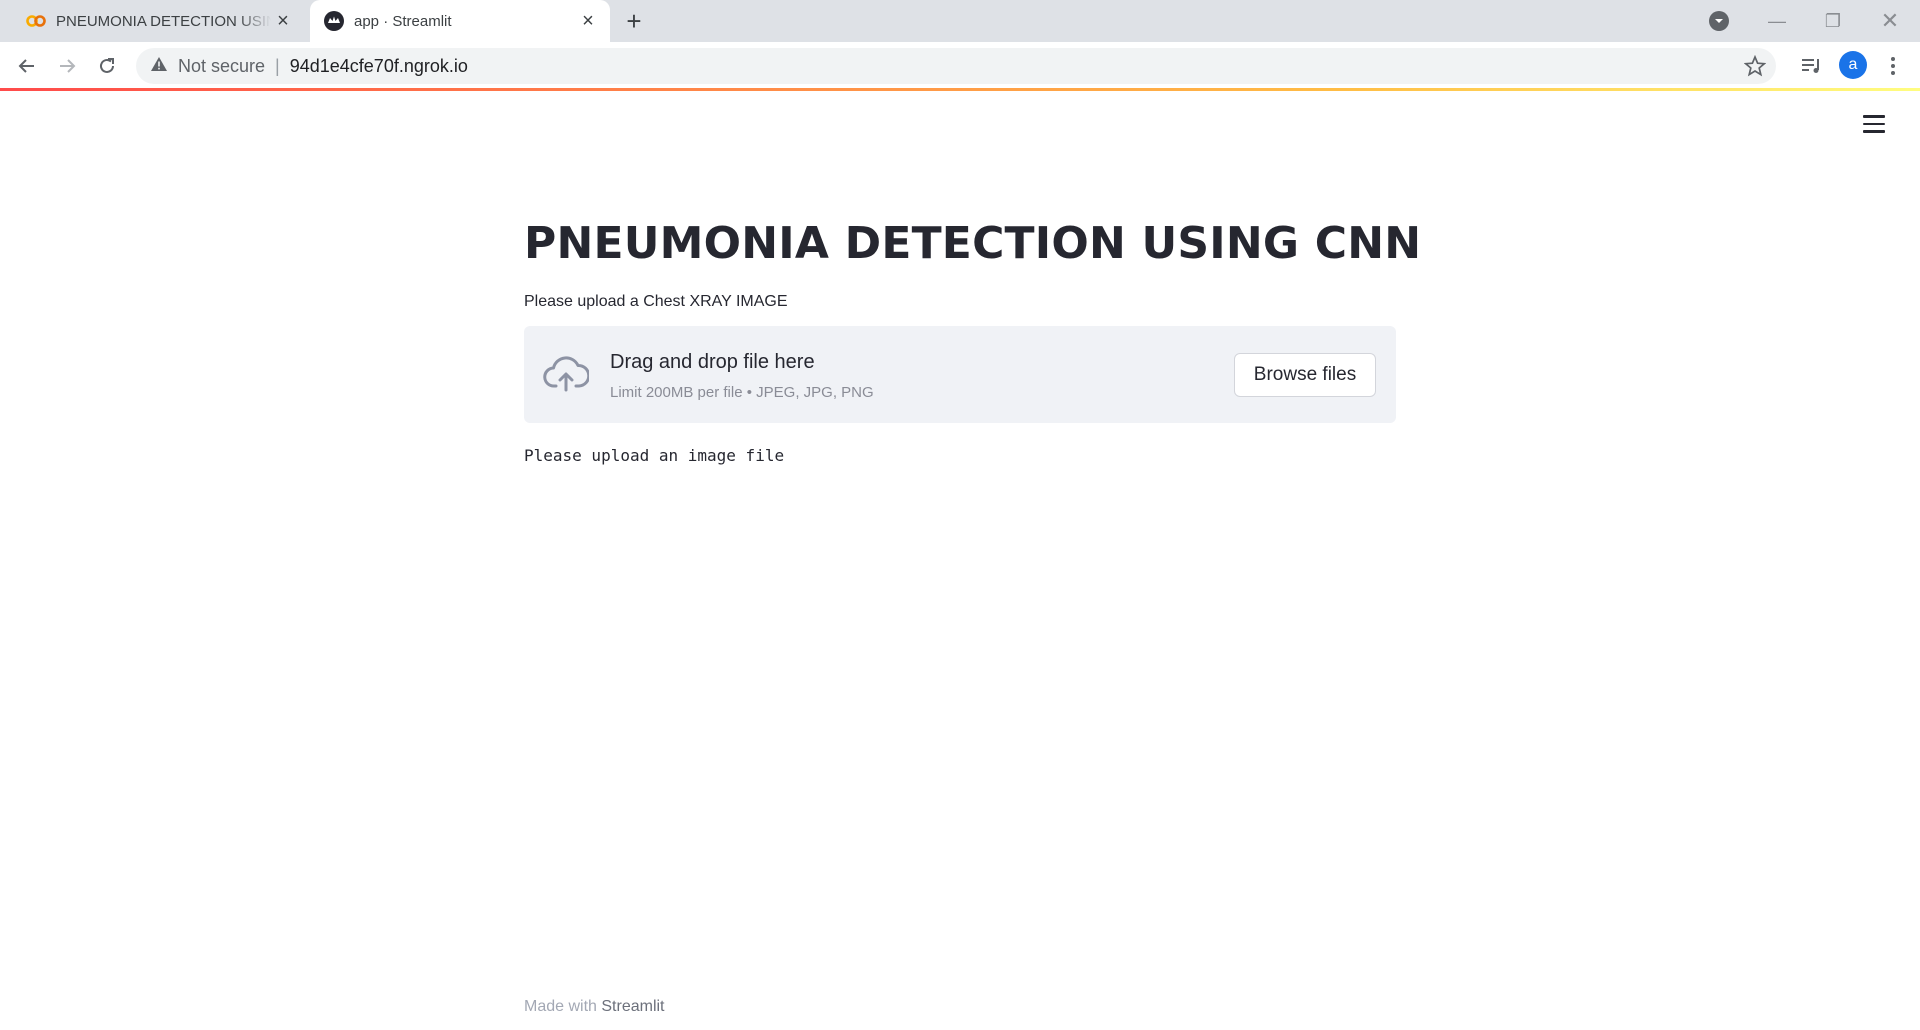 The image size is (1920, 1030). Describe the element at coordinates (334, 21) in the screenshot. I see `streamlit-icon` at that location.